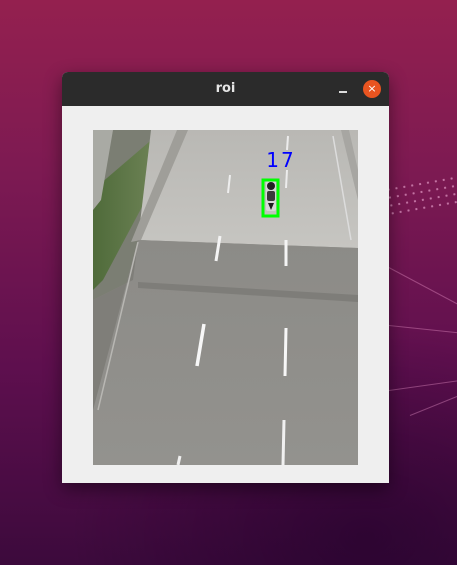 Image resolution: width=457 pixels, height=565 pixels. I want to click on close-icon: ×, so click(372, 89).